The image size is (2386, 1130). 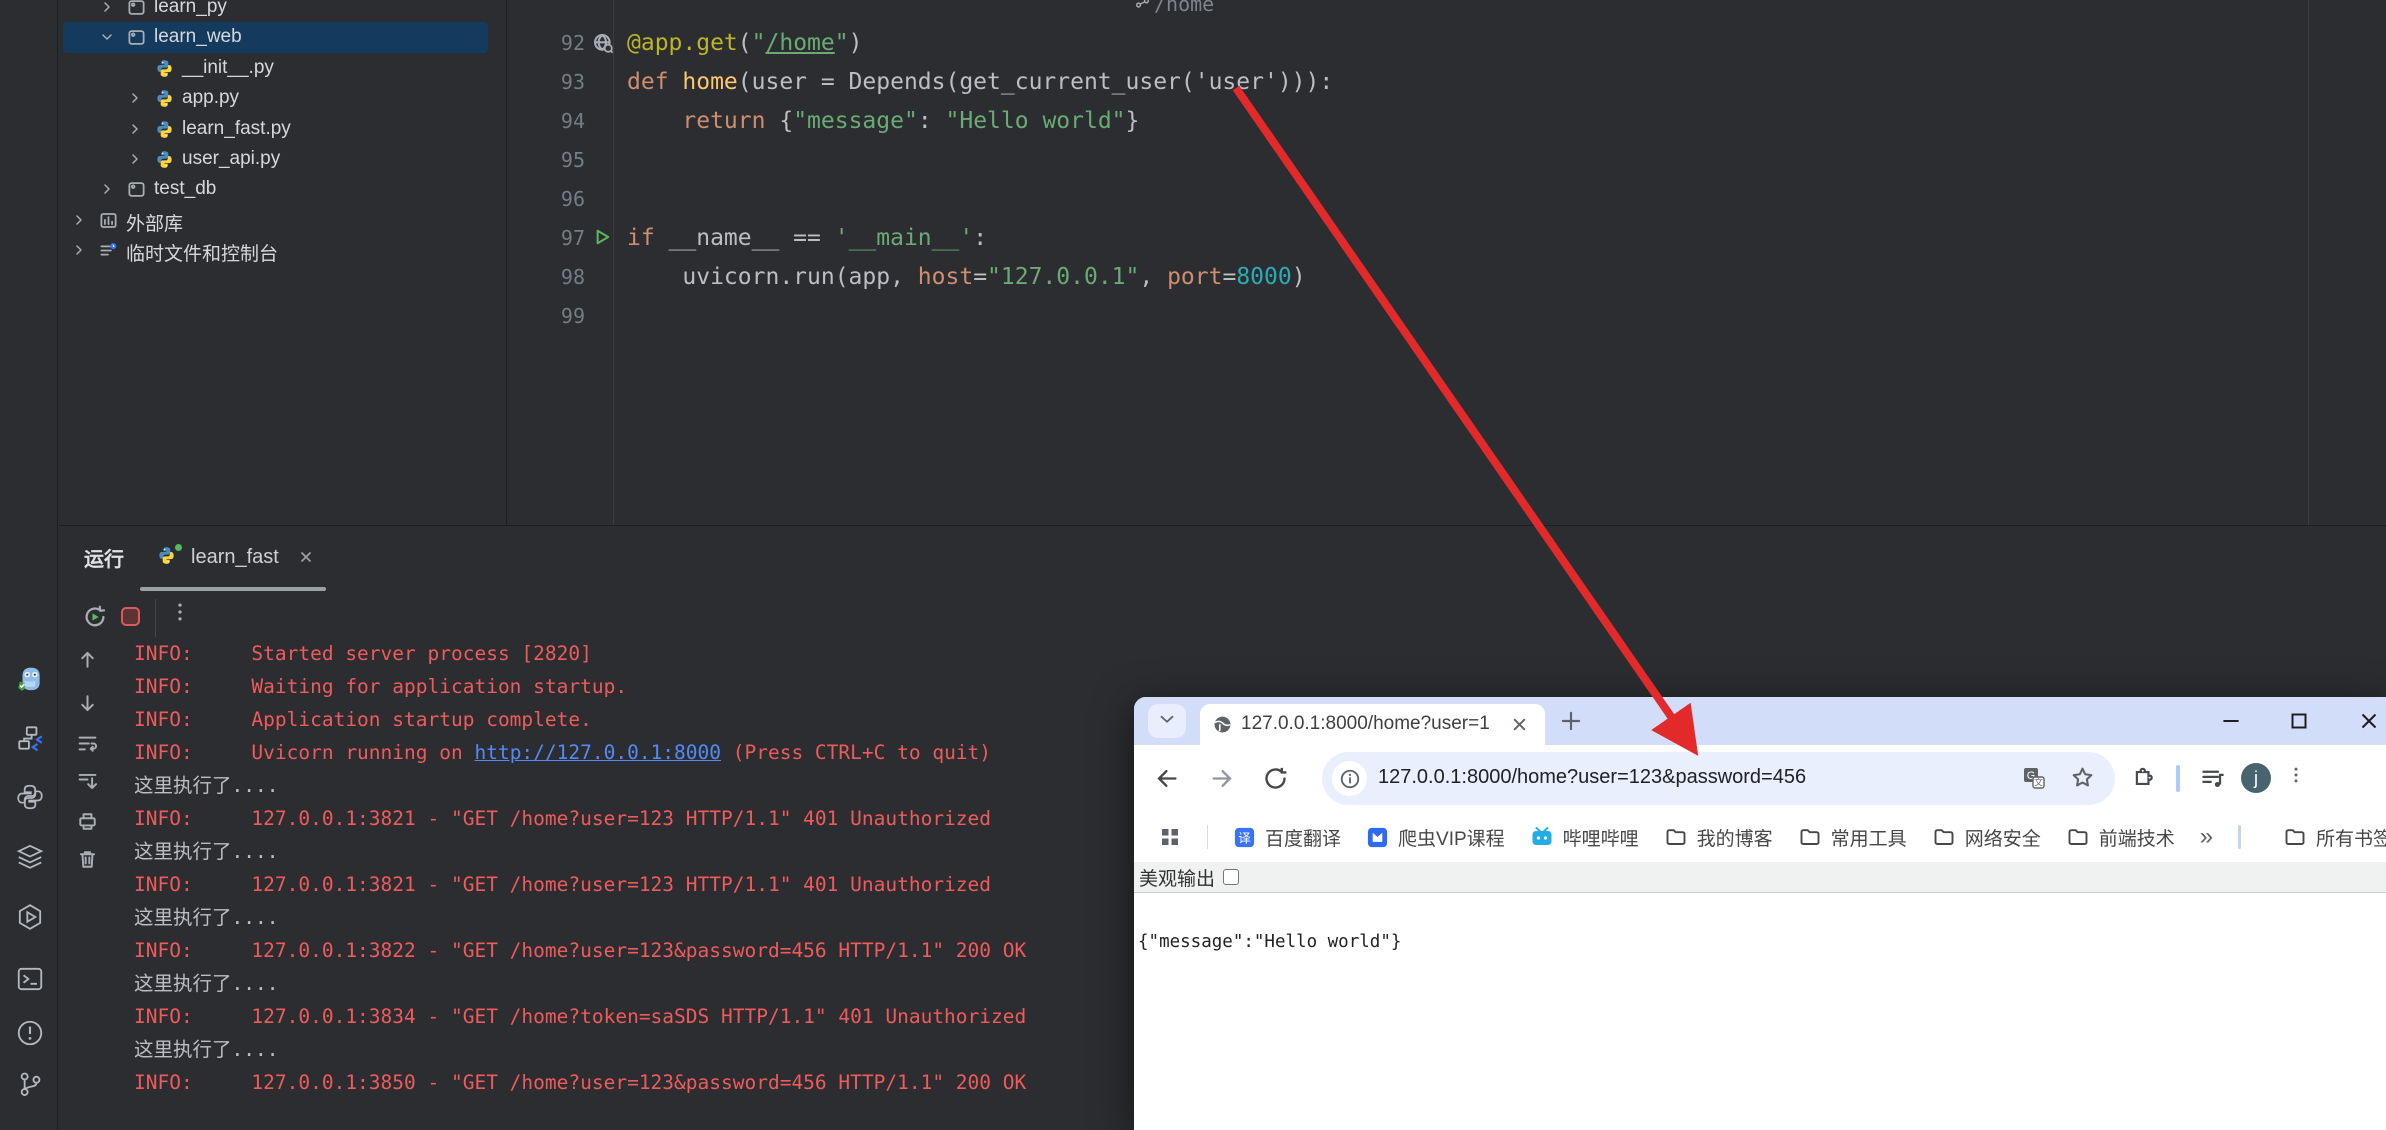 I want to click on profile-avatar: j, so click(x=2256, y=778).